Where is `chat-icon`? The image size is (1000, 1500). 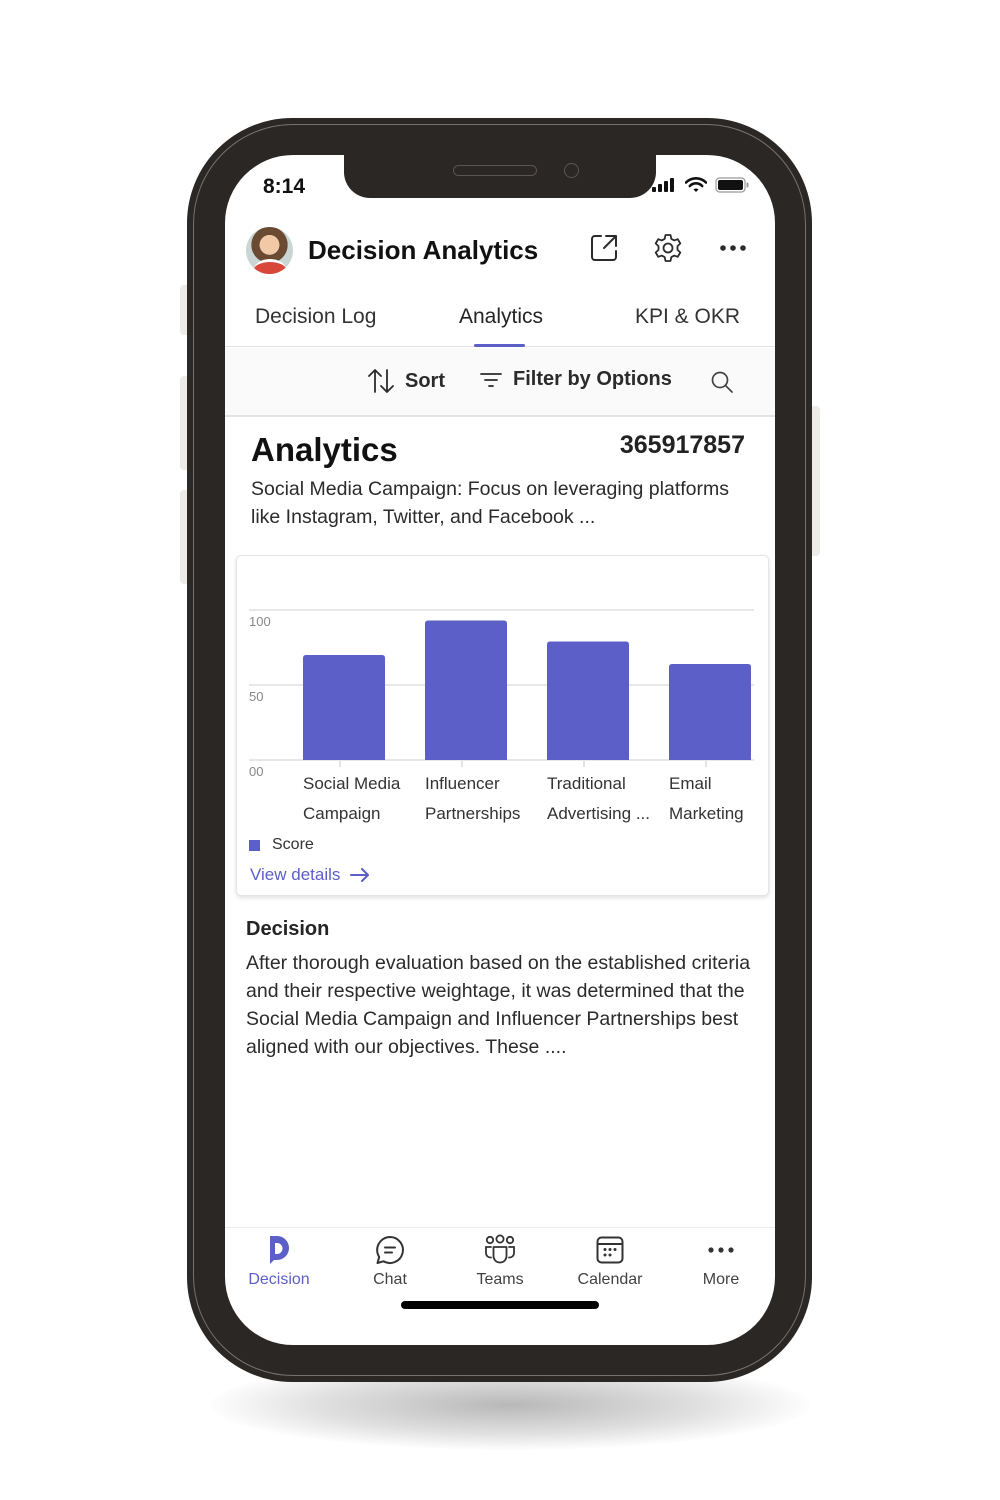
chat-icon is located at coordinates (390, 1250).